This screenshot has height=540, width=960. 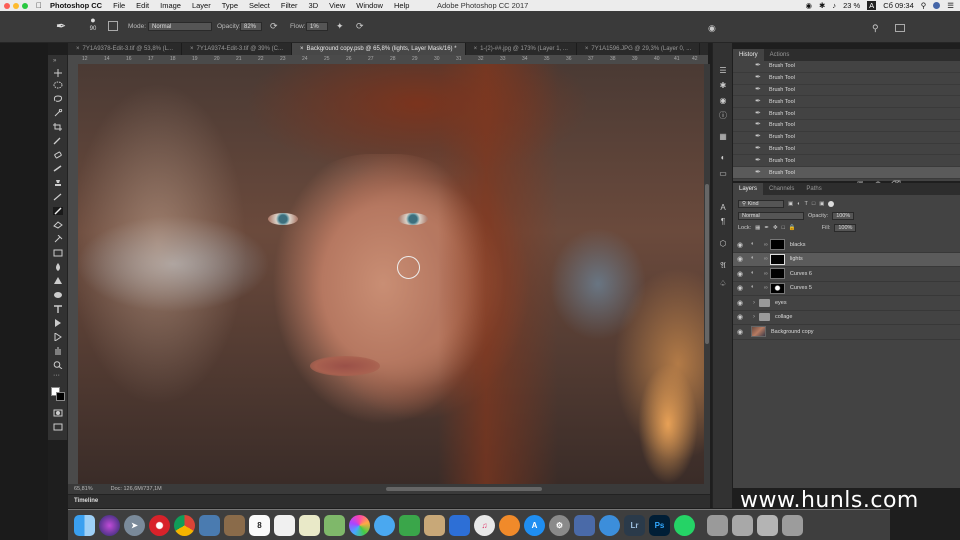 I want to click on lock-transparent-icon: ▦, so click(x=757, y=228).